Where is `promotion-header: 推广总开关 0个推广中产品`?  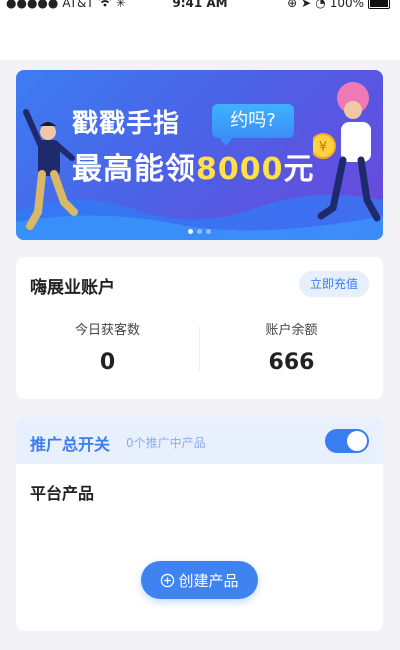
promotion-header: 推广总开关 0个推广中产品 is located at coordinates (199, 440).